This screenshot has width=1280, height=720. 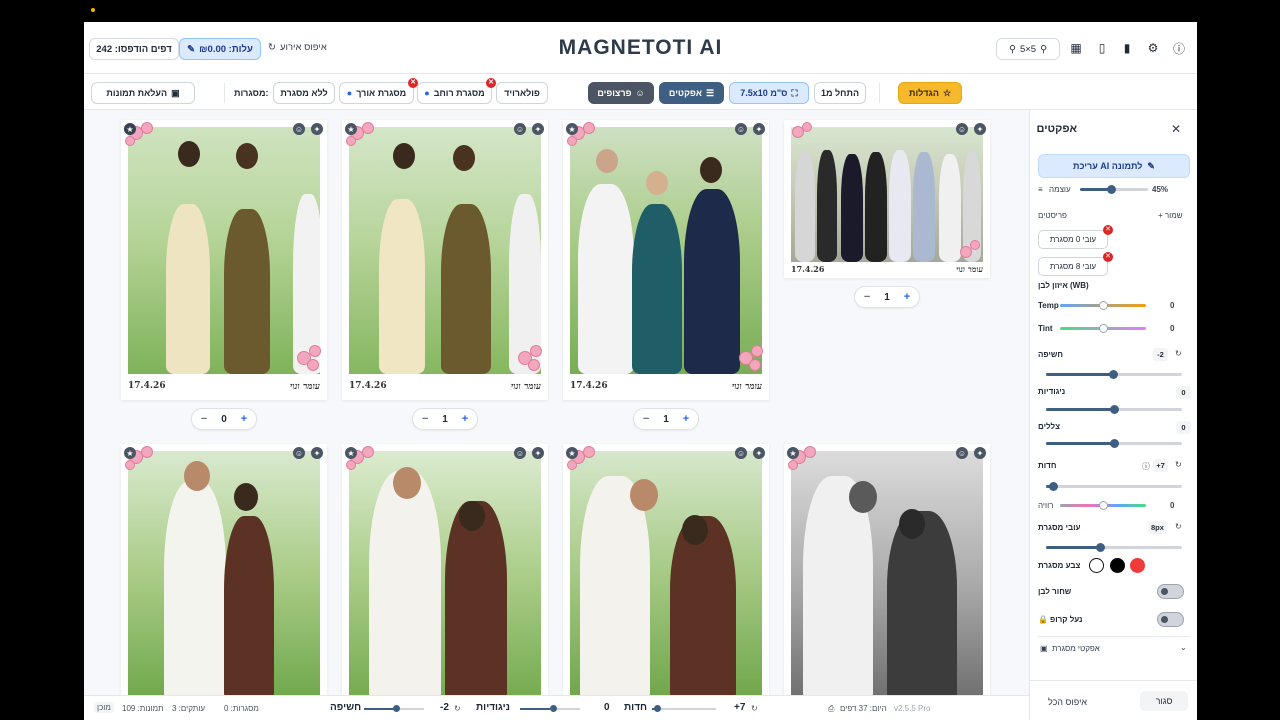 What do you see at coordinates (1160, 354) in the screenshot?
I see `exposure-value: -2` at bounding box center [1160, 354].